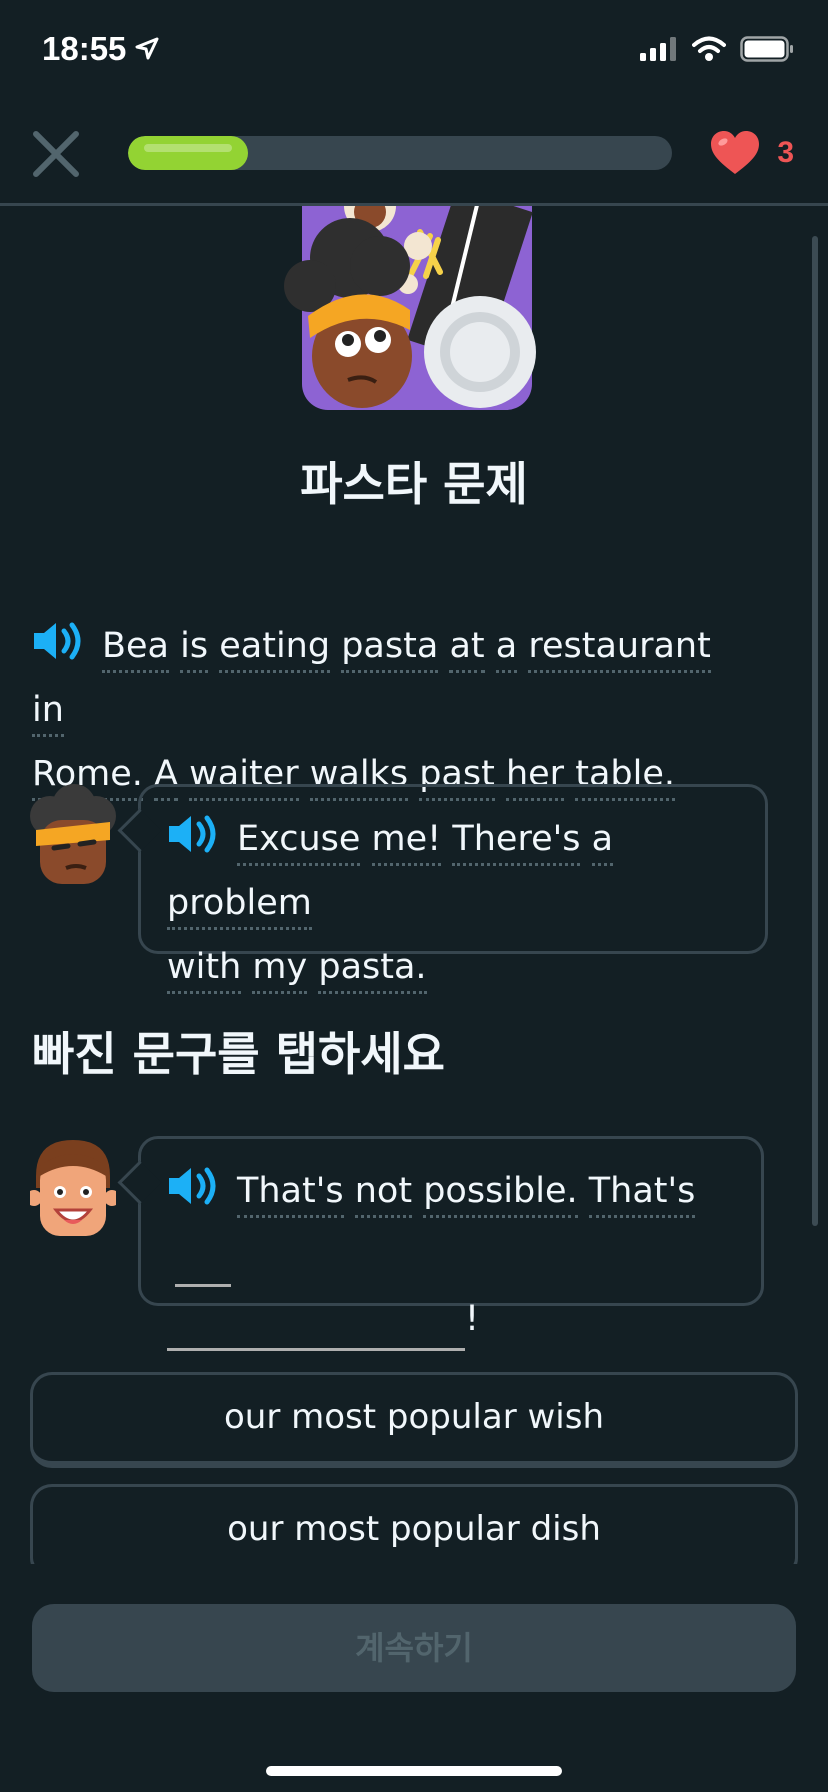 The height and width of the screenshot is (1792, 828). Describe the element at coordinates (658, 49) in the screenshot. I see `cellular-signal-icon` at that location.